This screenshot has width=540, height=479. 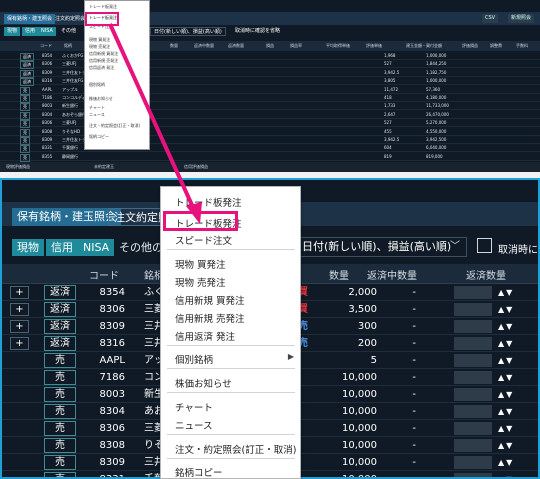 What do you see at coordinates (205, 336) in the screenshot?
I see `menu-item-margin-repay: 信用返済 発注` at bounding box center [205, 336].